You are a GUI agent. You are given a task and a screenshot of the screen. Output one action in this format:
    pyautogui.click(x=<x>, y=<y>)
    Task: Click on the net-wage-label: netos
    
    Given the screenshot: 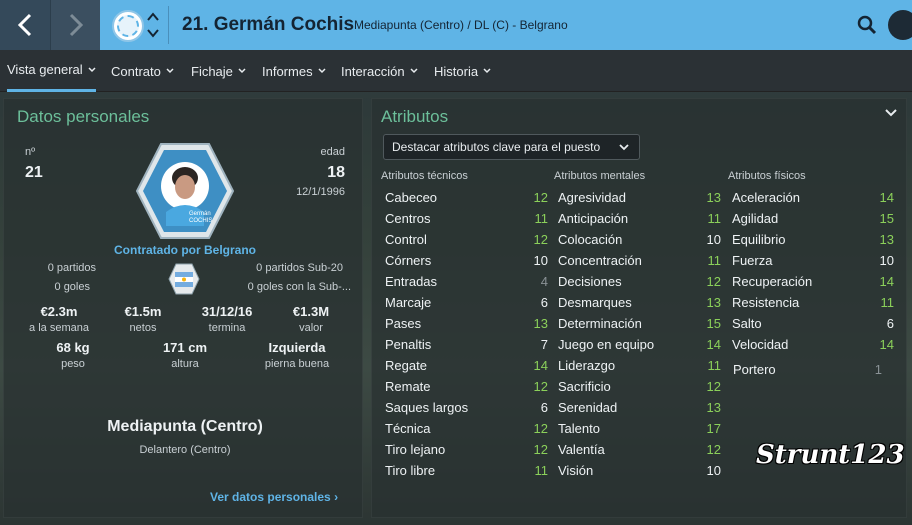 What is the action you would take?
    pyautogui.click(x=143, y=328)
    